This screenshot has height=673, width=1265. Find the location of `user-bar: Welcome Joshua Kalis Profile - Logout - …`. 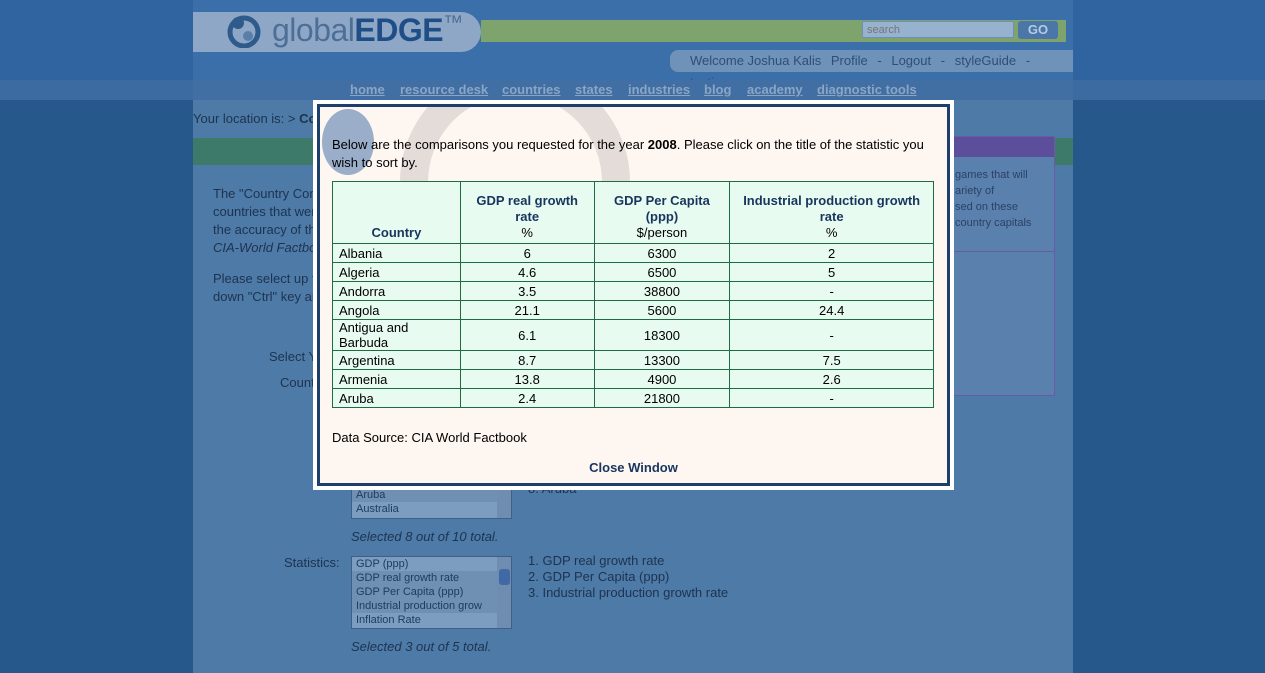

user-bar: Welcome Joshua Kalis Profile - Logout - … is located at coordinates (871, 70).